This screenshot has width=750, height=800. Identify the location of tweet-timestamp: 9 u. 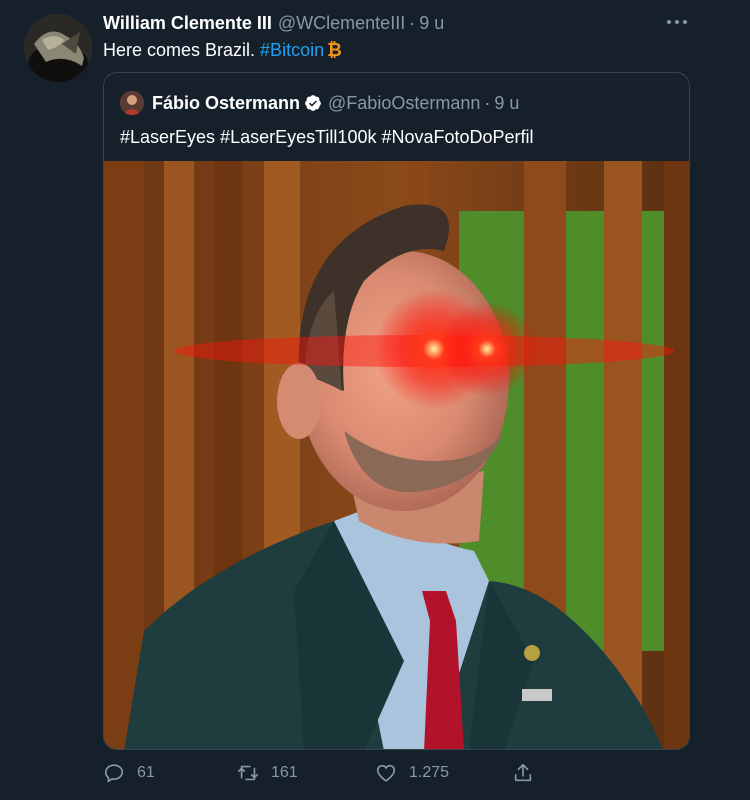
(431, 23).